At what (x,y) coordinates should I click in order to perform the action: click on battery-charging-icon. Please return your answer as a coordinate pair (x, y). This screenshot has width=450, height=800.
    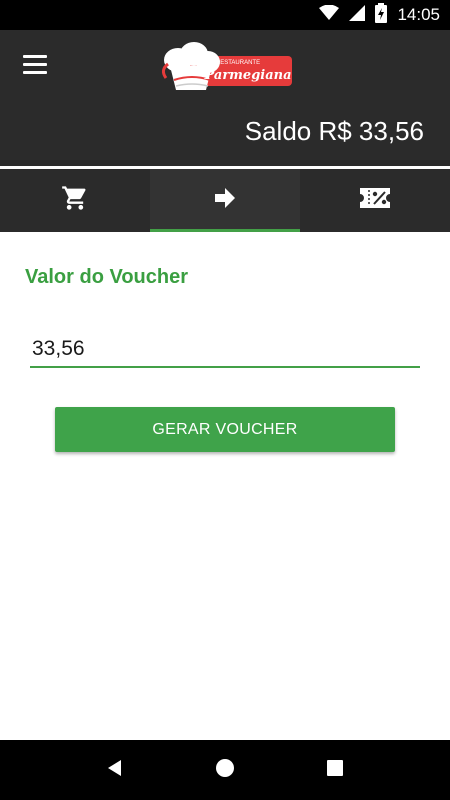
    Looking at the image, I should click on (381, 15).